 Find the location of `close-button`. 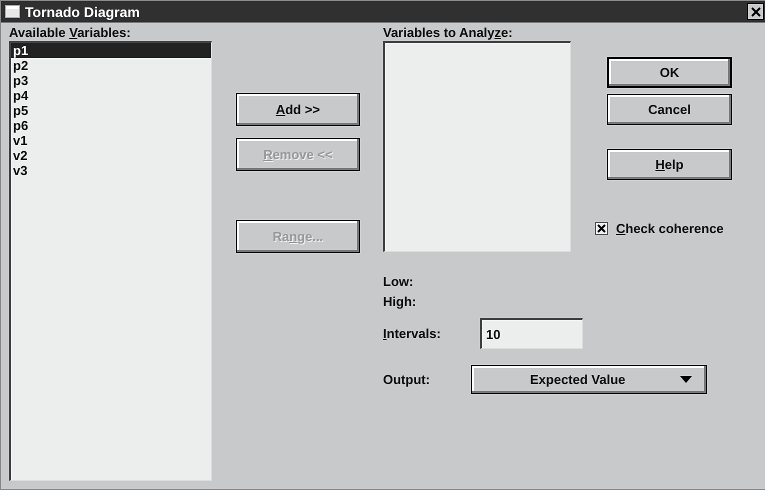

close-button is located at coordinates (755, 11).